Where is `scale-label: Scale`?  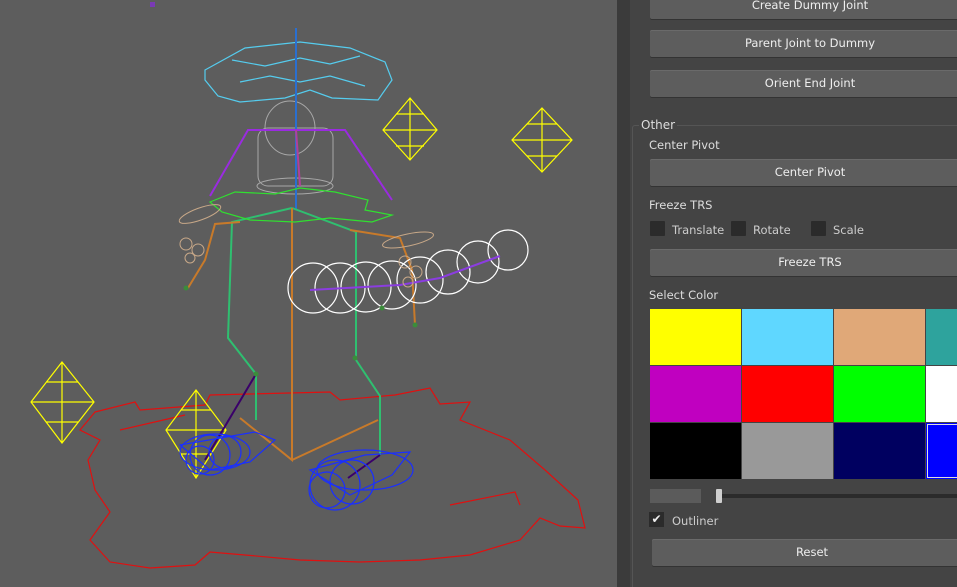
scale-label: Scale is located at coordinates (848, 230).